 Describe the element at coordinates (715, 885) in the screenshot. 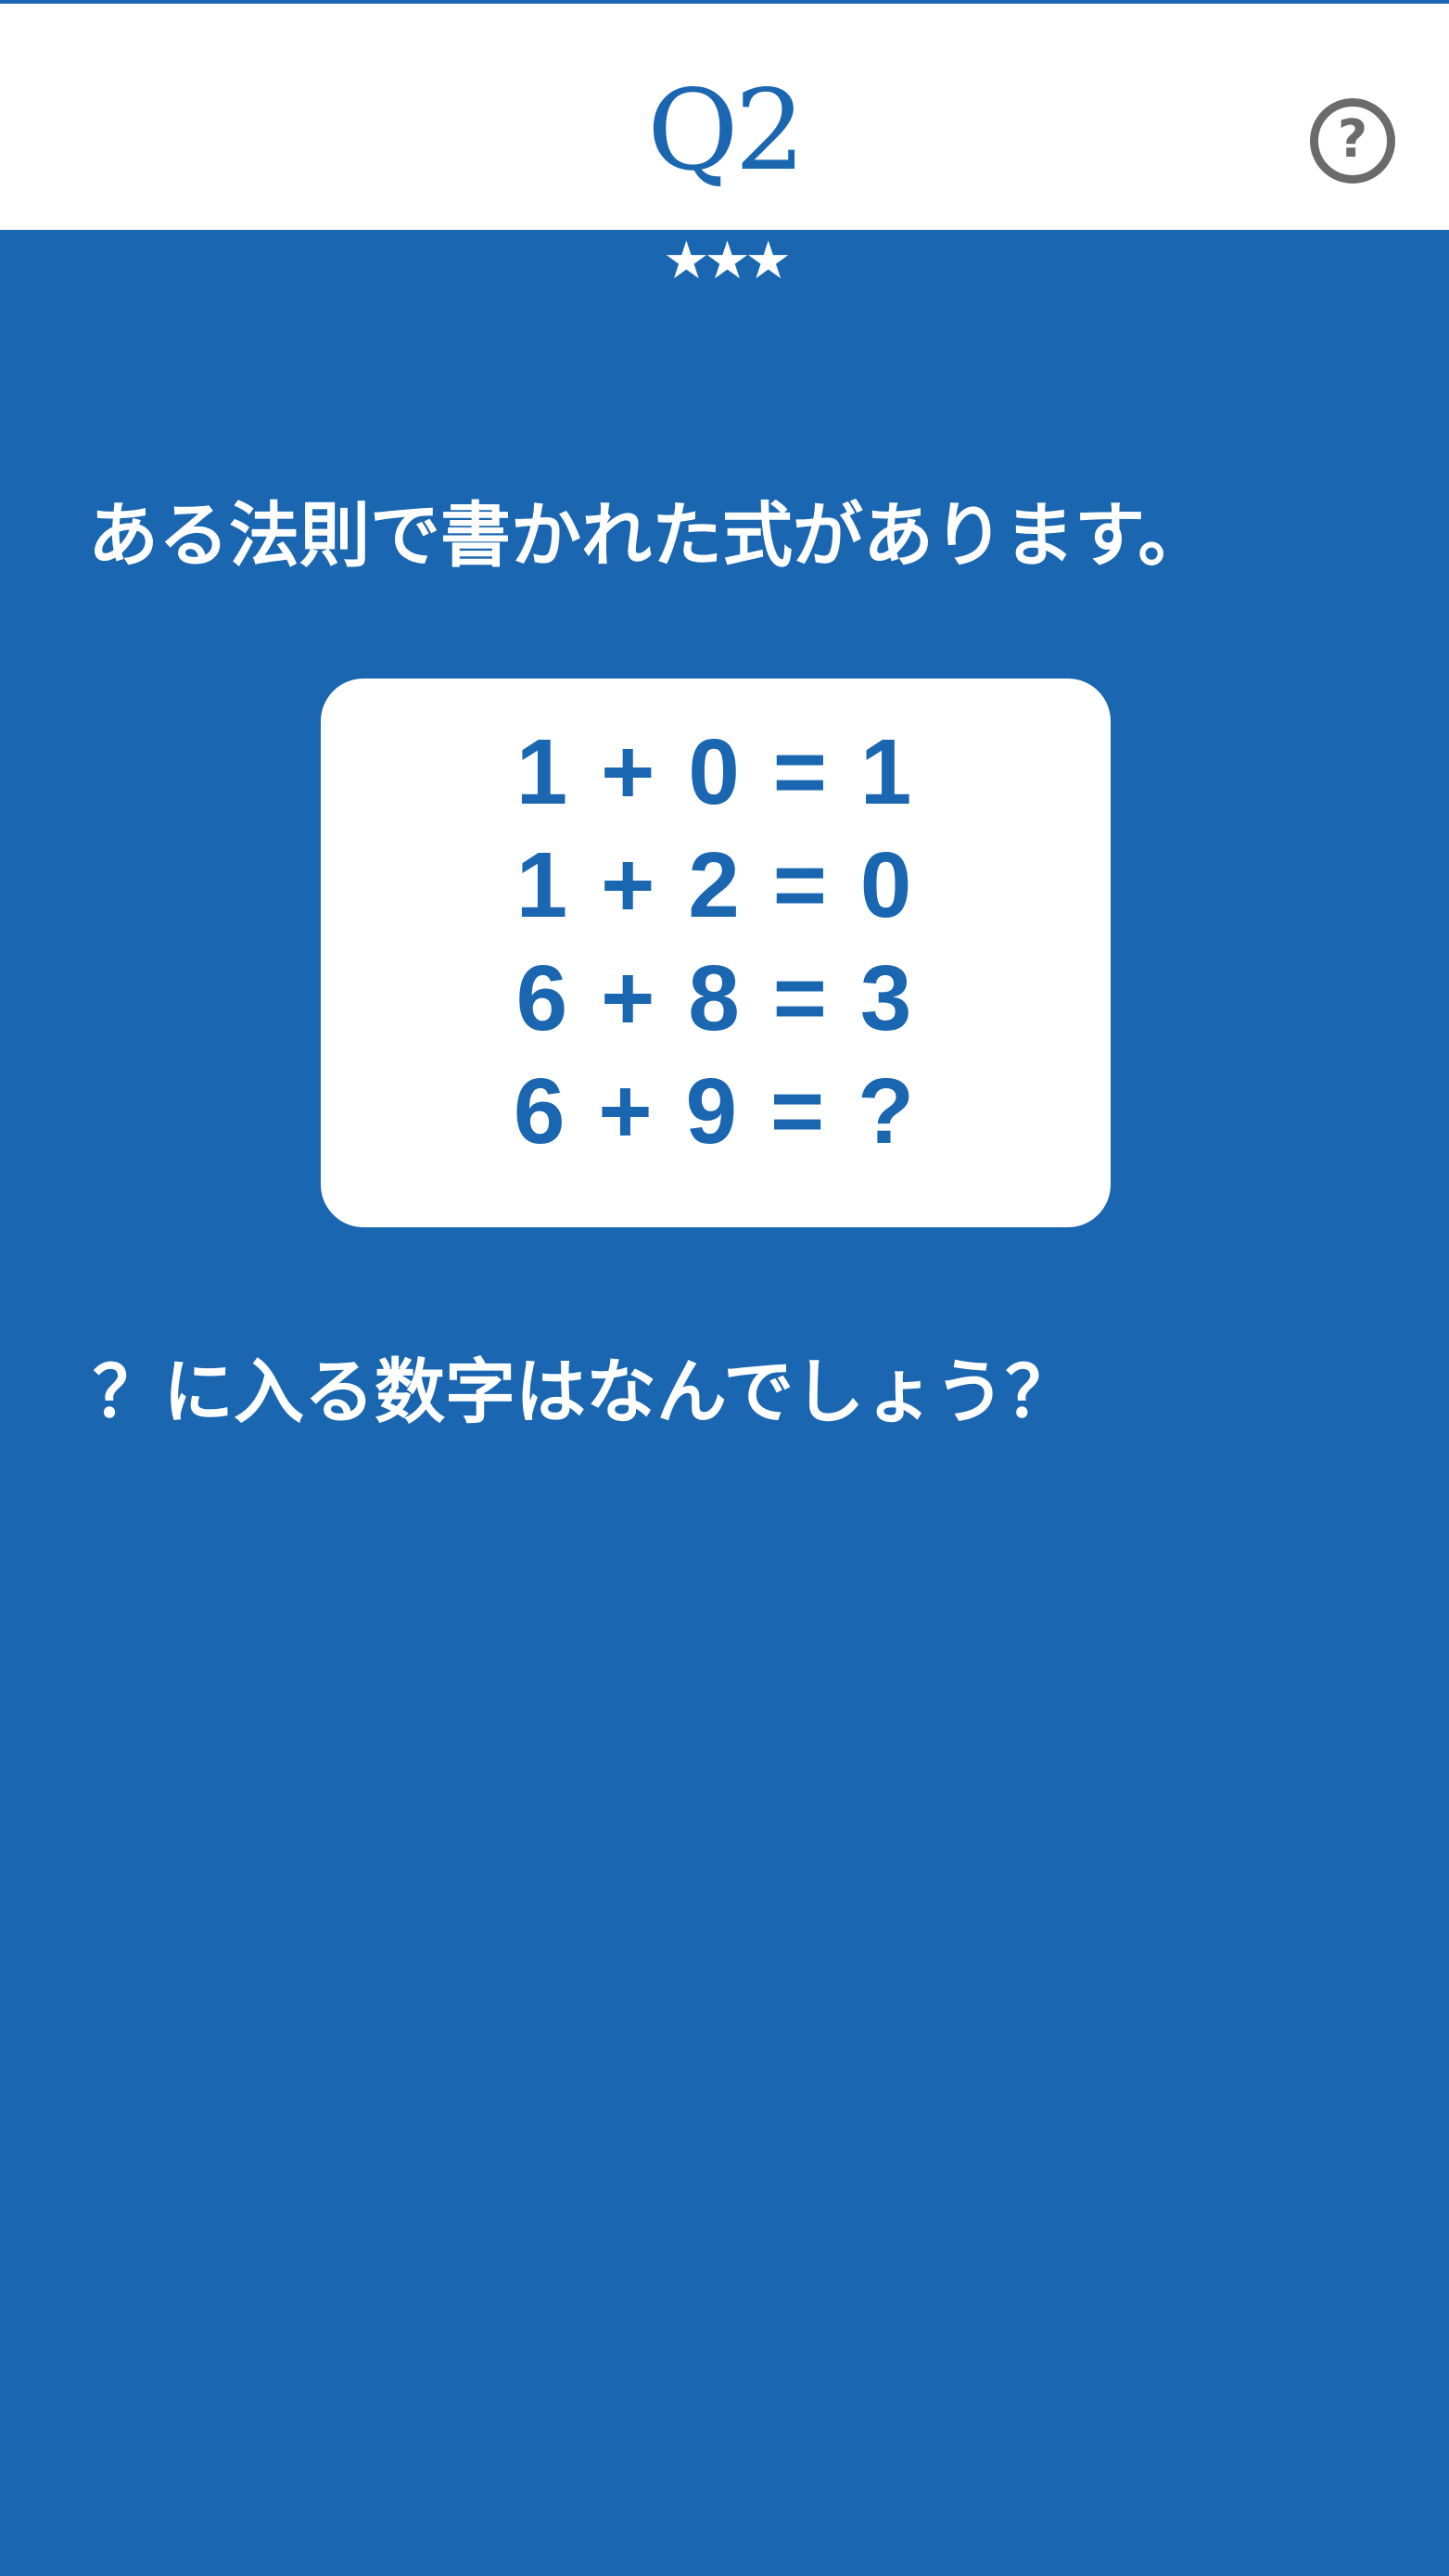

I see `equation-line-2: 1 + 2 = 0` at that location.